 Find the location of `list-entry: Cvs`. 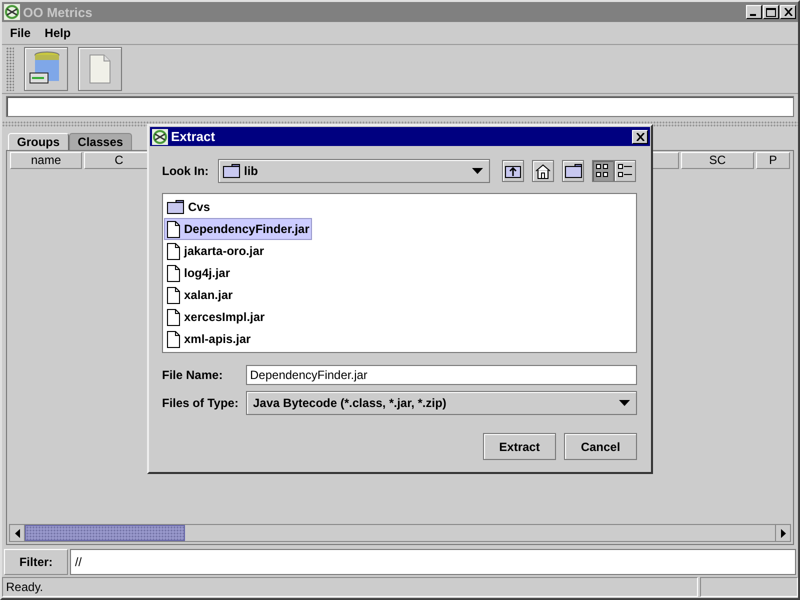

list-entry: Cvs is located at coordinates (189, 207).